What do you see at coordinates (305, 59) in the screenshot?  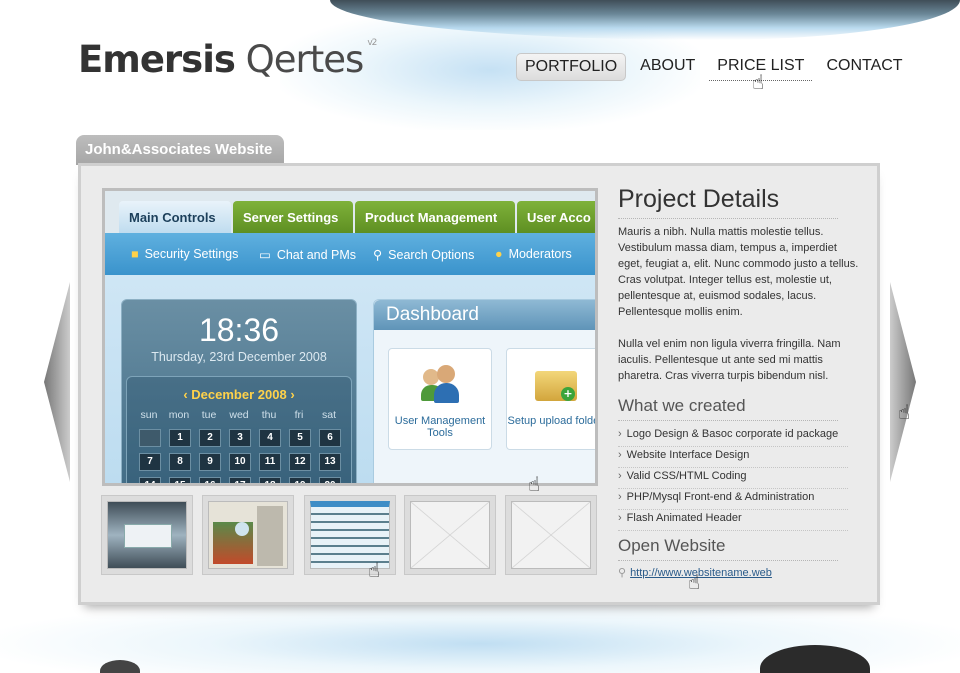 I see `logo-name-rest: Qertes` at bounding box center [305, 59].